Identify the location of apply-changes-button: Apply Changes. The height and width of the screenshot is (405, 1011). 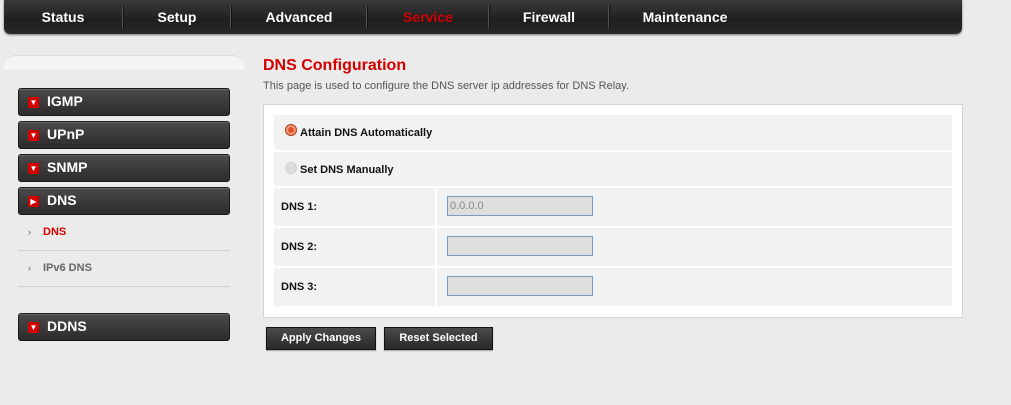
(321, 338).